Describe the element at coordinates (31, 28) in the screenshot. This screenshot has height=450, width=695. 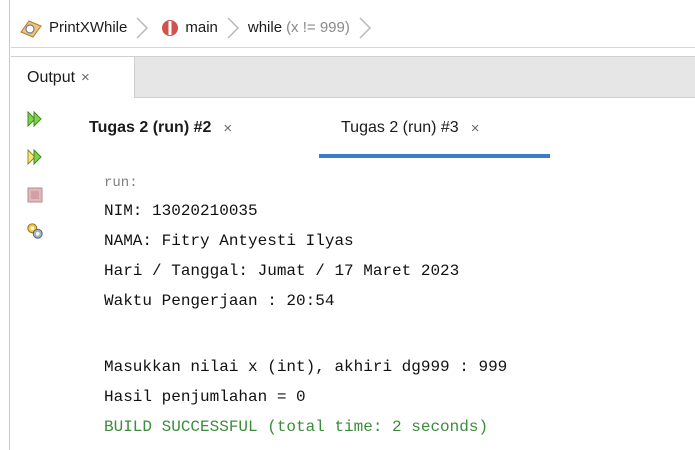
I see `class-icon` at that location.